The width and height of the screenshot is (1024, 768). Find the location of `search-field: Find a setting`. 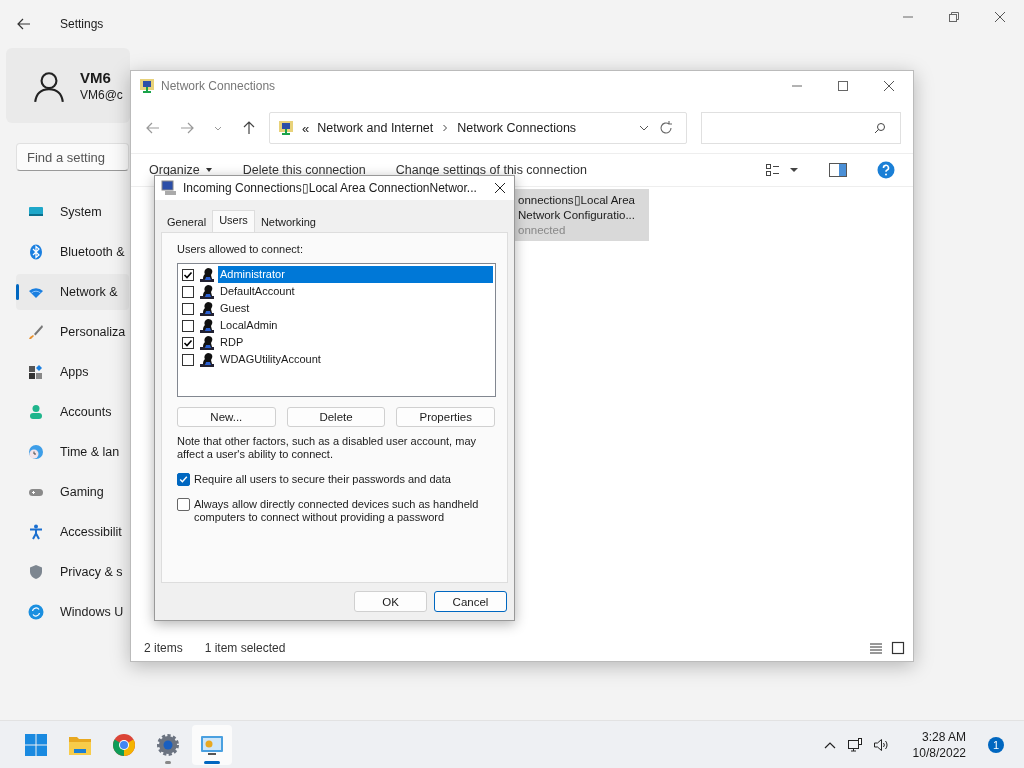

search-field: Find a setting is located at coordinates (72, 157).